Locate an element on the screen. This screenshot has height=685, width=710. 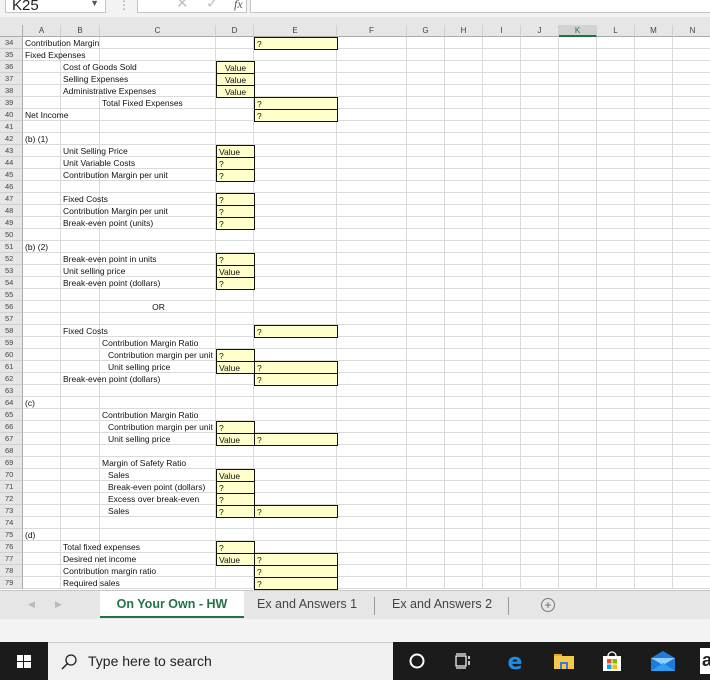
input-cell-d77: Value is located at coordinates (235, 559).